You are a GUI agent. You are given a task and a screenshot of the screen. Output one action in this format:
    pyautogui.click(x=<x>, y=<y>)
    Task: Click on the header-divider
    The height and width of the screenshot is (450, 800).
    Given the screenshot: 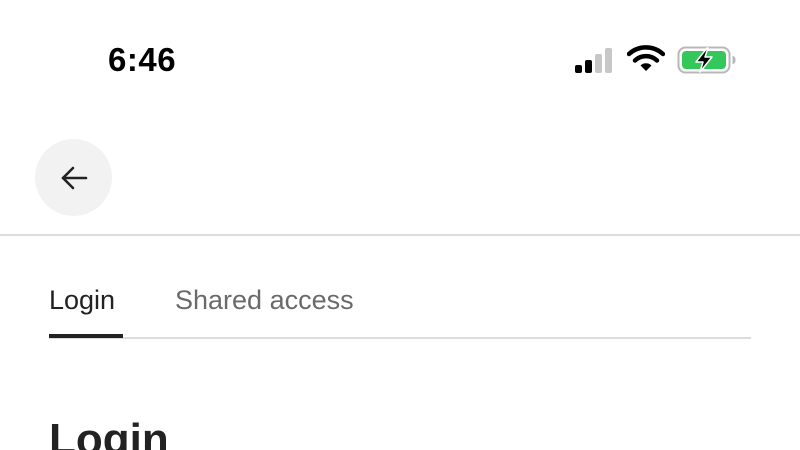 What is the action you would take?
    pyautogui.click(x=400, y=235)
    